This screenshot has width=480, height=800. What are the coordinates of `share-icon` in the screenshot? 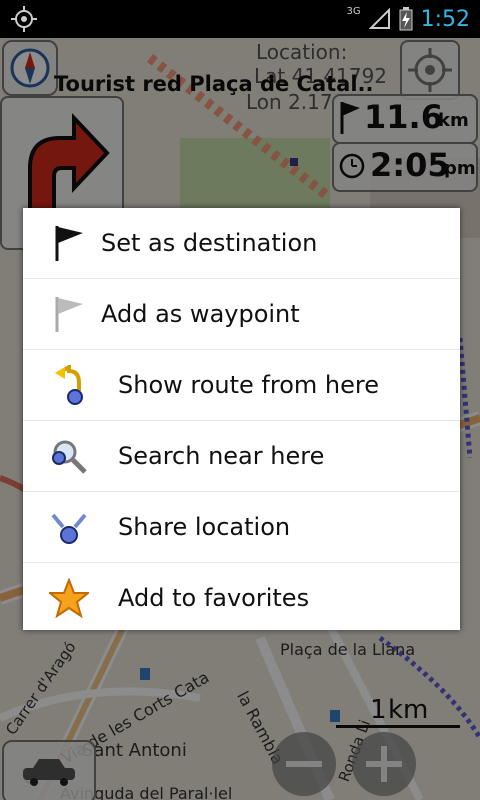 It's located at (69, 528).